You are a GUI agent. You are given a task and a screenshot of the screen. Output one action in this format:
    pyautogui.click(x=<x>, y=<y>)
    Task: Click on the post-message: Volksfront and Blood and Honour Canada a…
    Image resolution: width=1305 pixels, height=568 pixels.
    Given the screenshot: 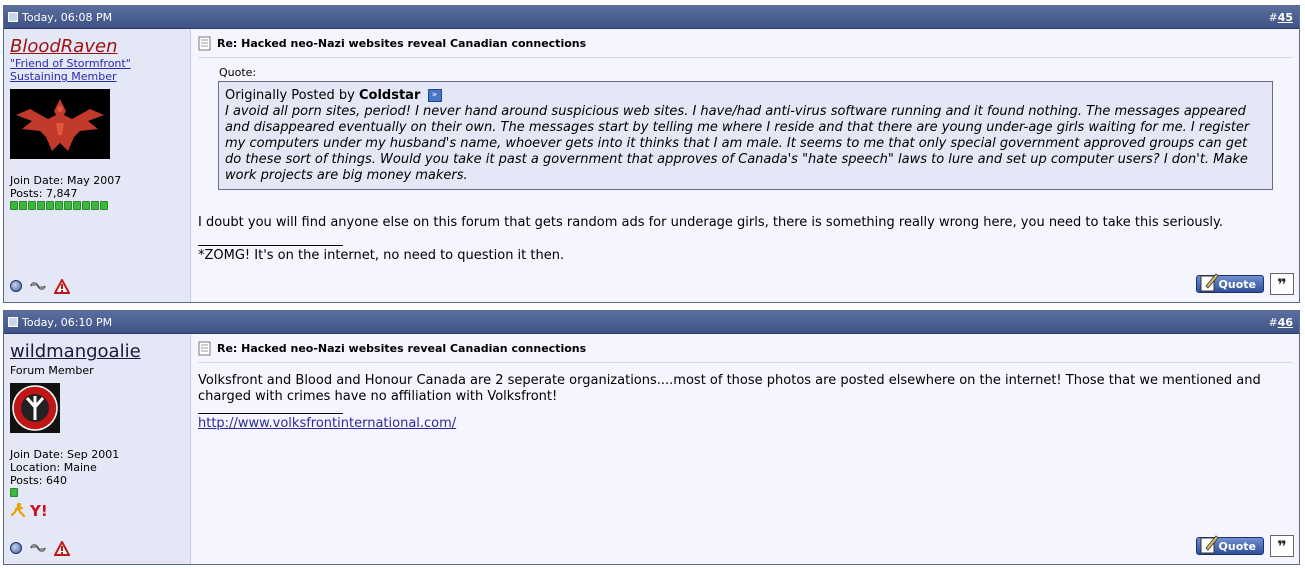 What is the action you would take?
    pyautogui.click(x=729, y=388)
    